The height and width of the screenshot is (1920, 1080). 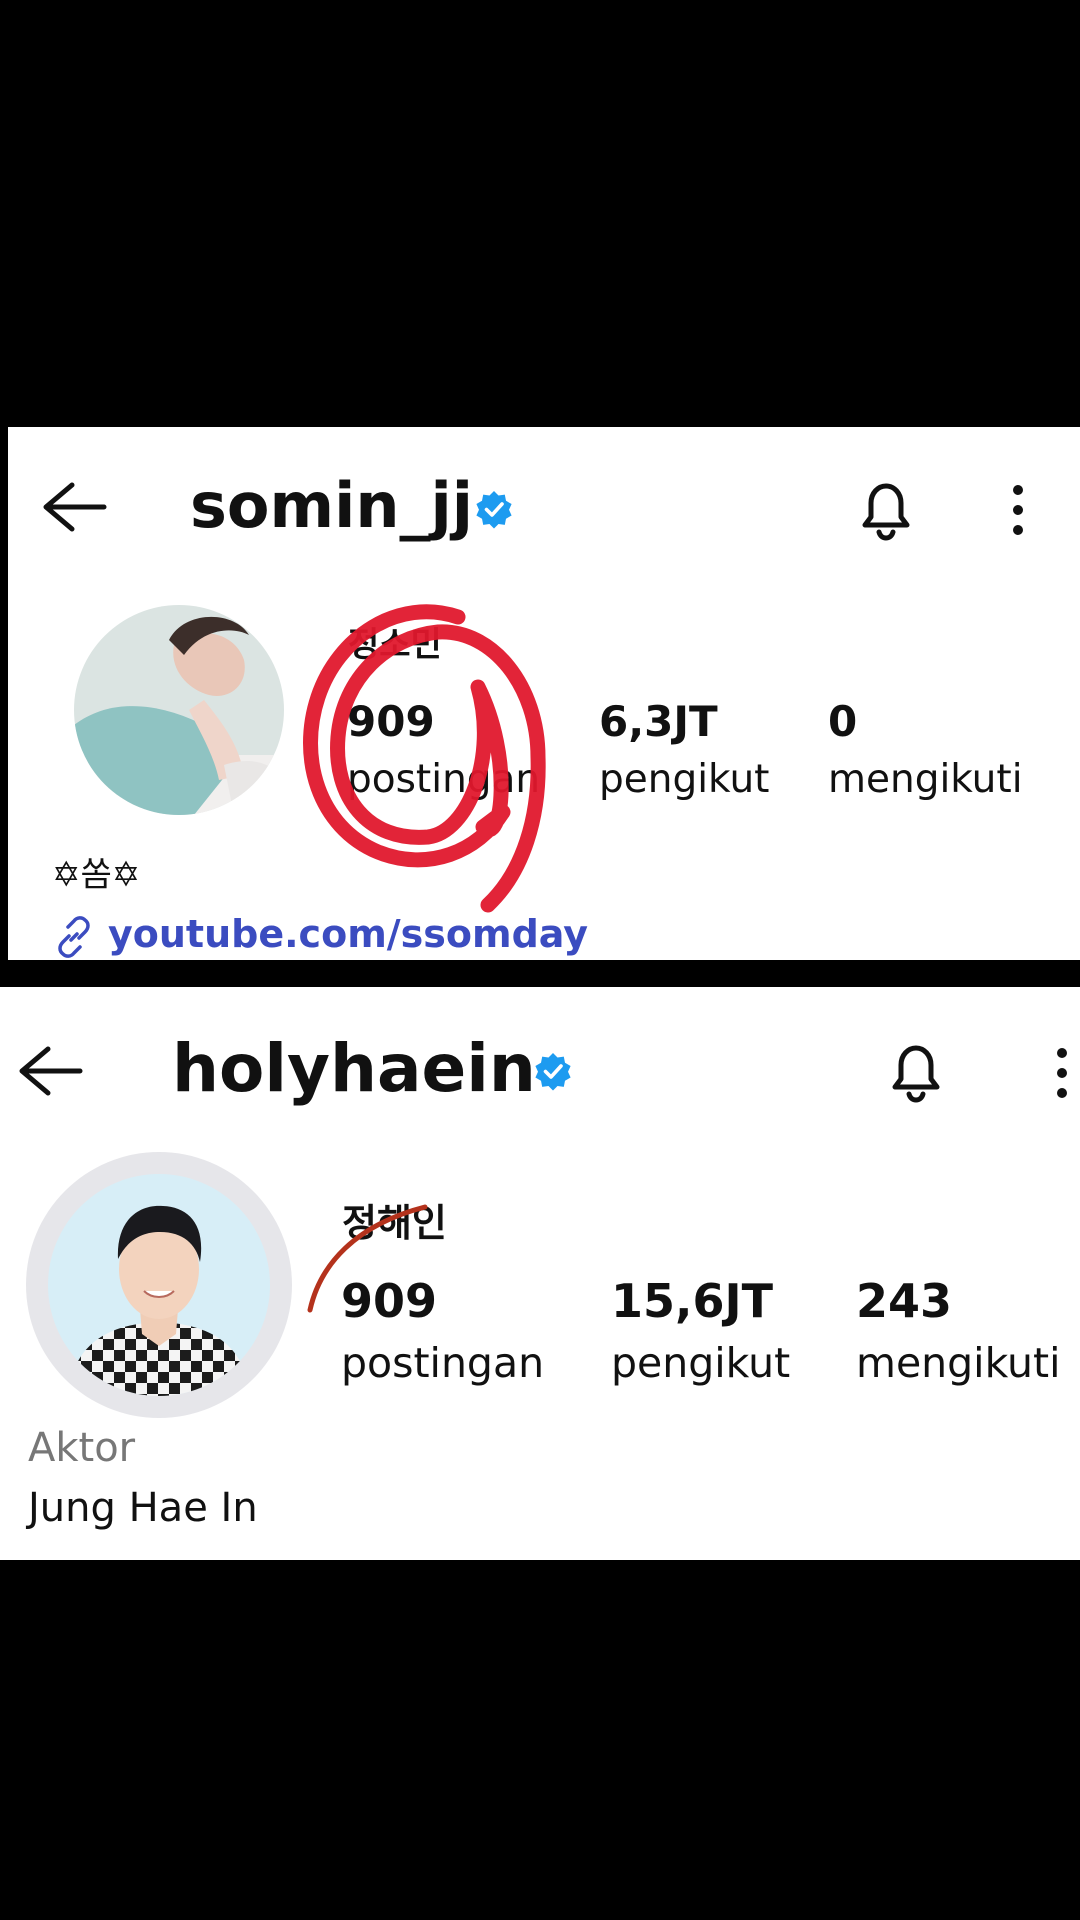 I want to click on profile-username: holyhaein, so click(x=354, y=1068).